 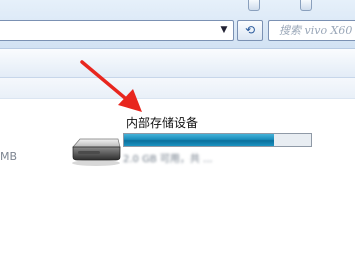 What do you see at coordinates (306, 5) in the screenshot?
I see `maximize-button` at bounding box center [306, 5].